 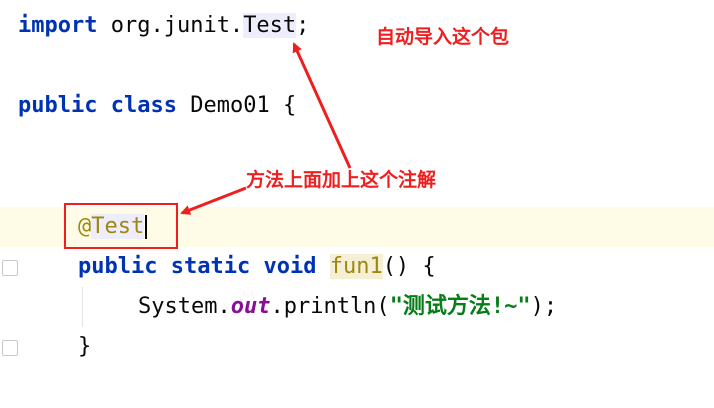 I want to click on arrow-to-annotation, so click(x=213, y=200).